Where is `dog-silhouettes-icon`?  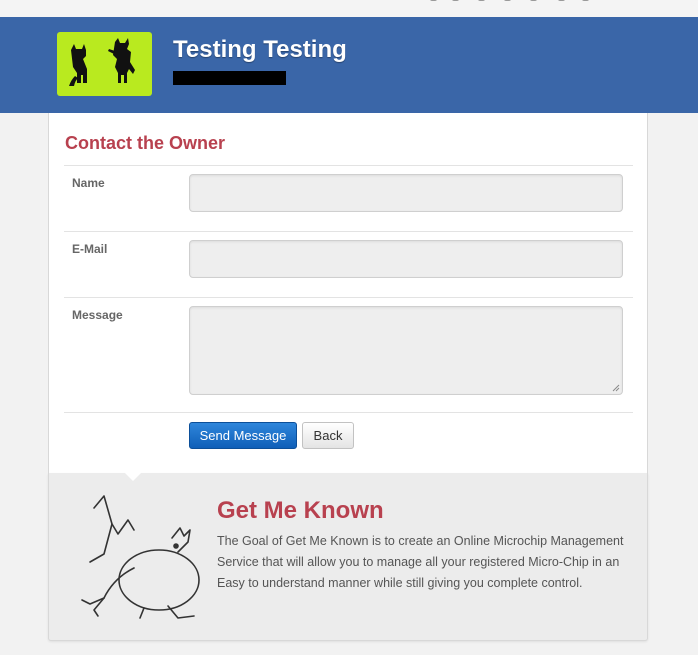
dog-silhouettes-icon is located at coordinates (102, 62).